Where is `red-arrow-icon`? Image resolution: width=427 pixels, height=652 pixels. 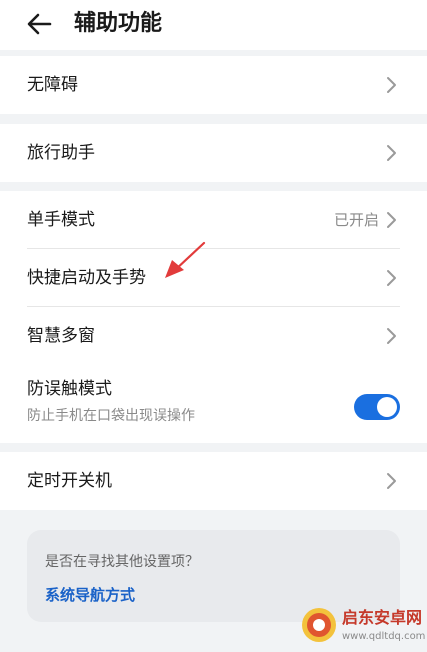 red-arrow-icon is located at coordinates (185, 259).